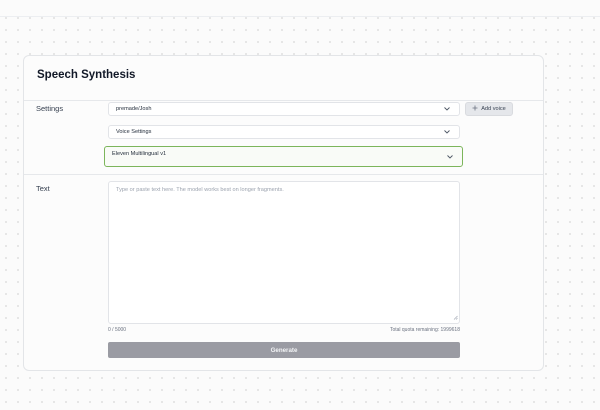 This screenshot has width=600, height=410. Describe the element at coordinates (134, 132) in the screenshot. I see `voice-settings-label: Voice Settings` at that location.